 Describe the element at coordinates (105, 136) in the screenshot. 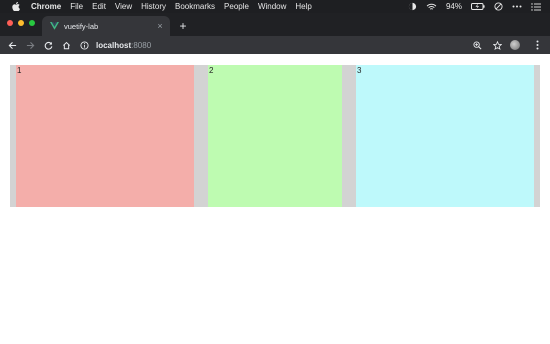

I see `grid-cell-1: 1` at that location.